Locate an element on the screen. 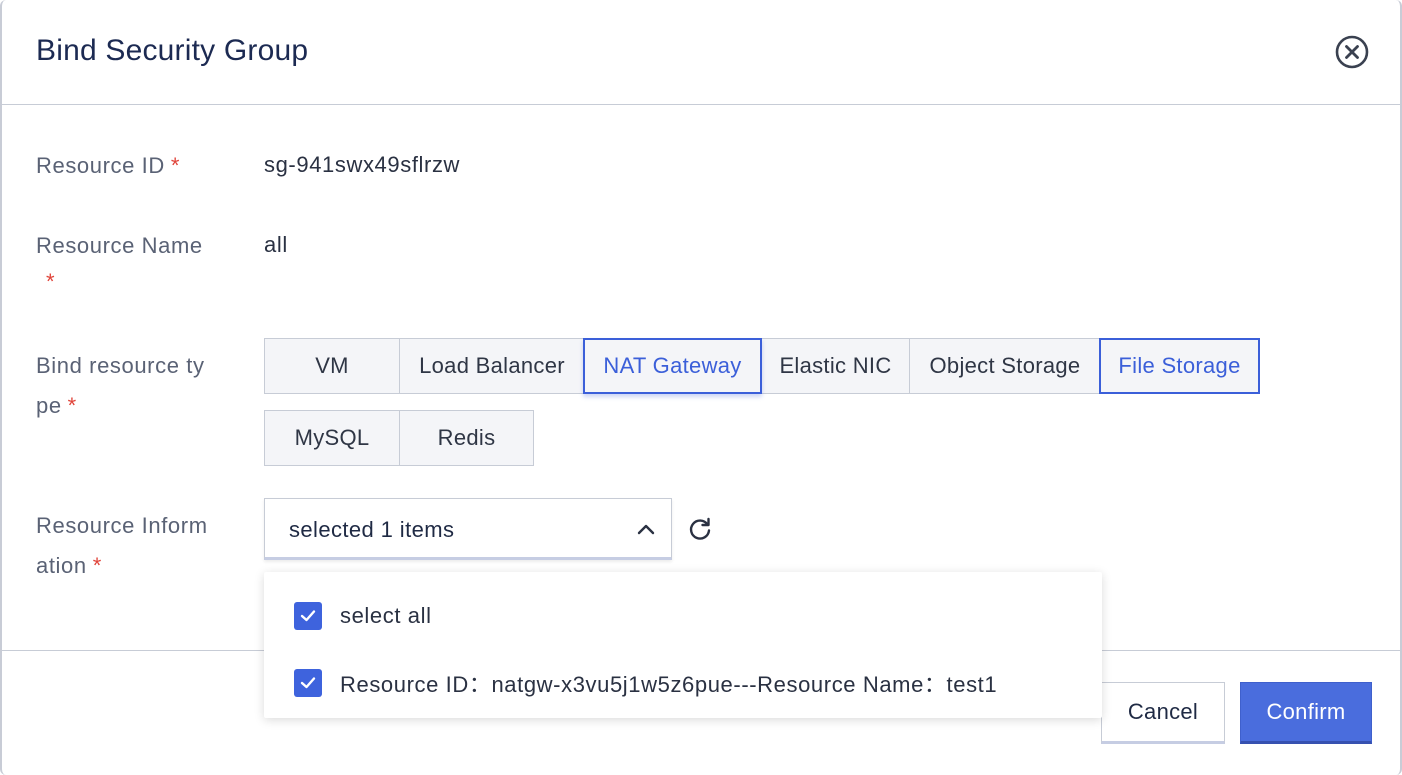 This screenshot has width=1402, height=775. type-option-mysql: MySQL is located at coordinates (332, 438).